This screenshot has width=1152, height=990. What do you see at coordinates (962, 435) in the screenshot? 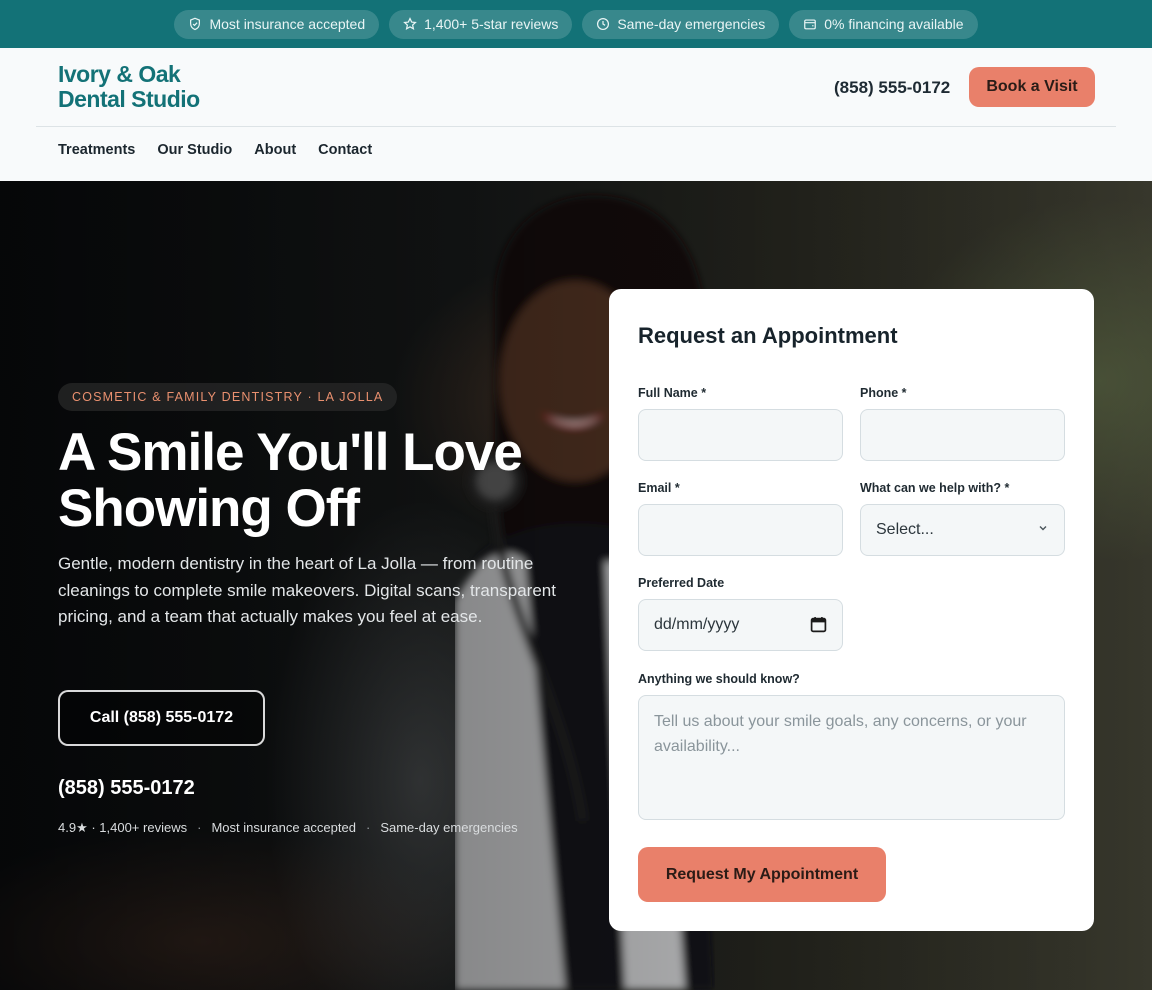
I see `phone-input` at bounding box center [962, 435].